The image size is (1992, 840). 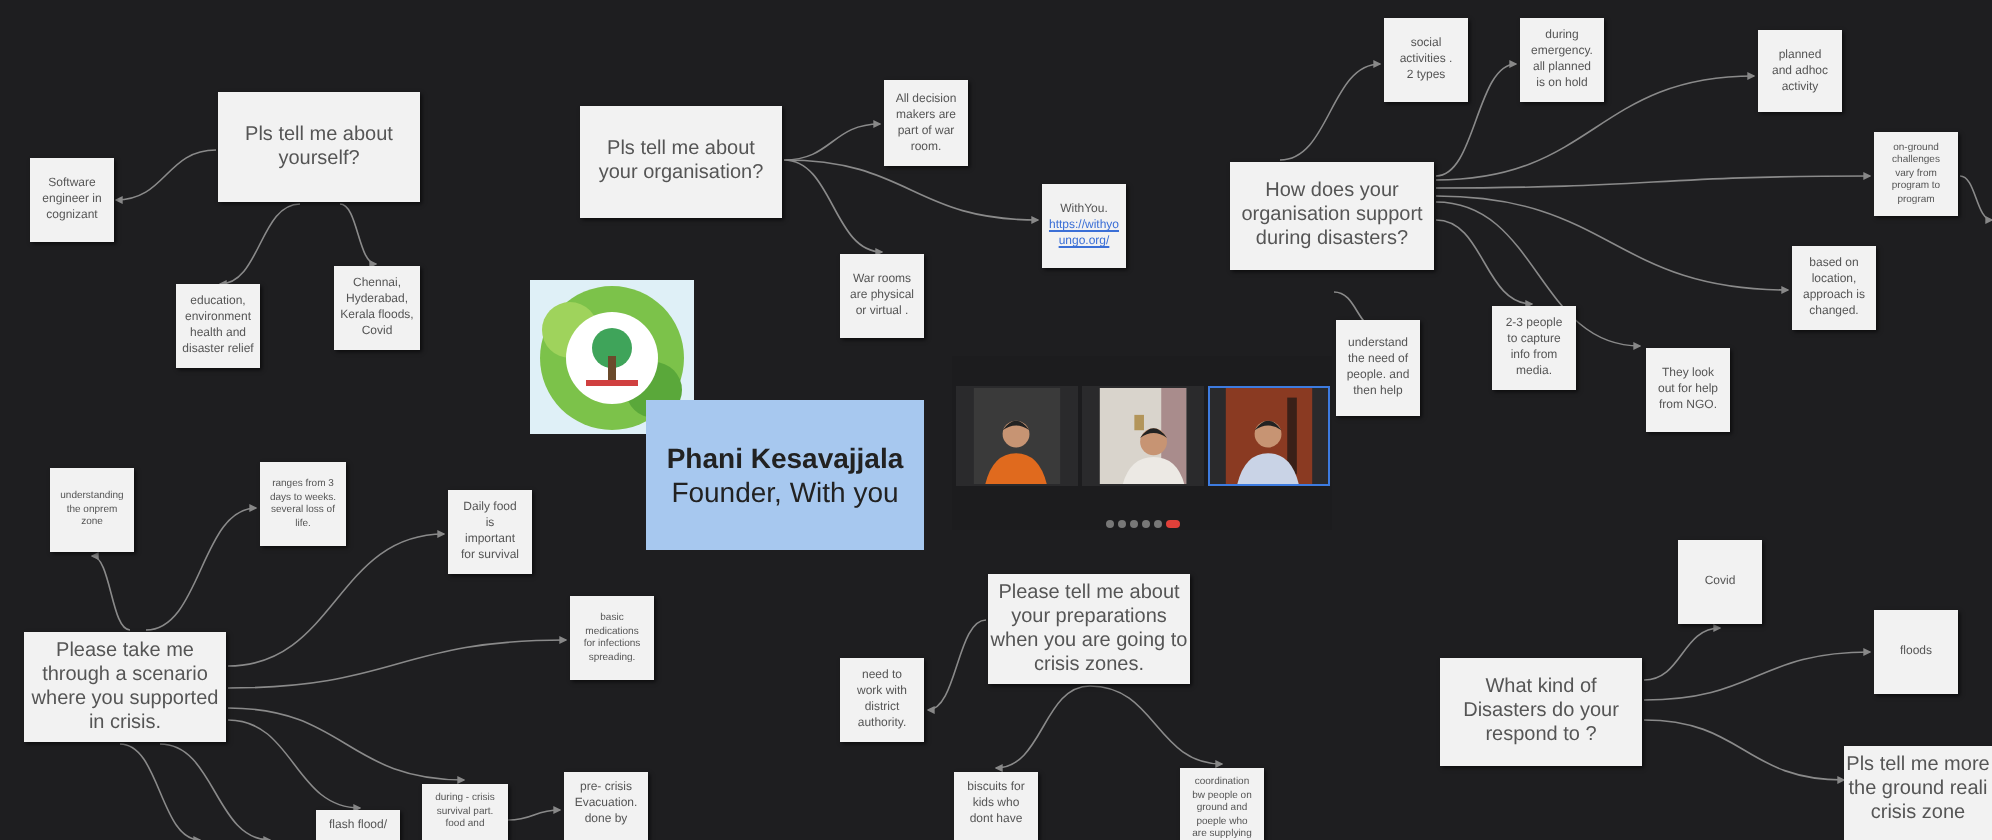 What do you see at coordinates (785, 458) in the screenshot?
I see `person-name: Phani Kesavajjala` at bounding box center [785, 458].